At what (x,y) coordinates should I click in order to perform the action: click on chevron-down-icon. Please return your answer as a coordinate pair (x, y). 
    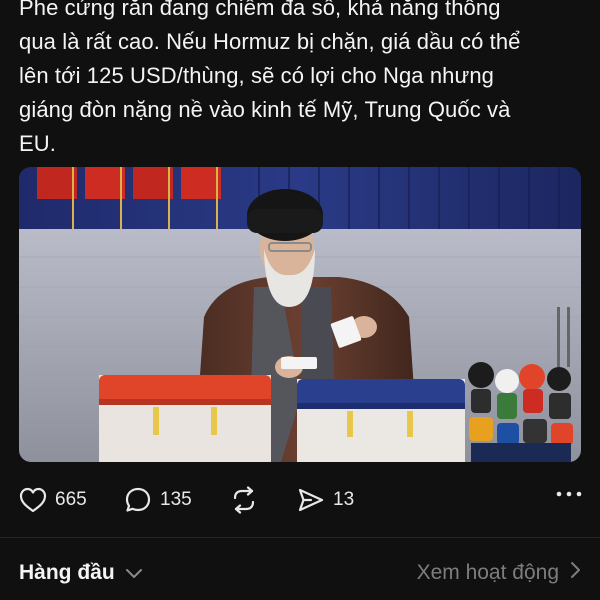
    Looking at the image, I should click on (134, 573).